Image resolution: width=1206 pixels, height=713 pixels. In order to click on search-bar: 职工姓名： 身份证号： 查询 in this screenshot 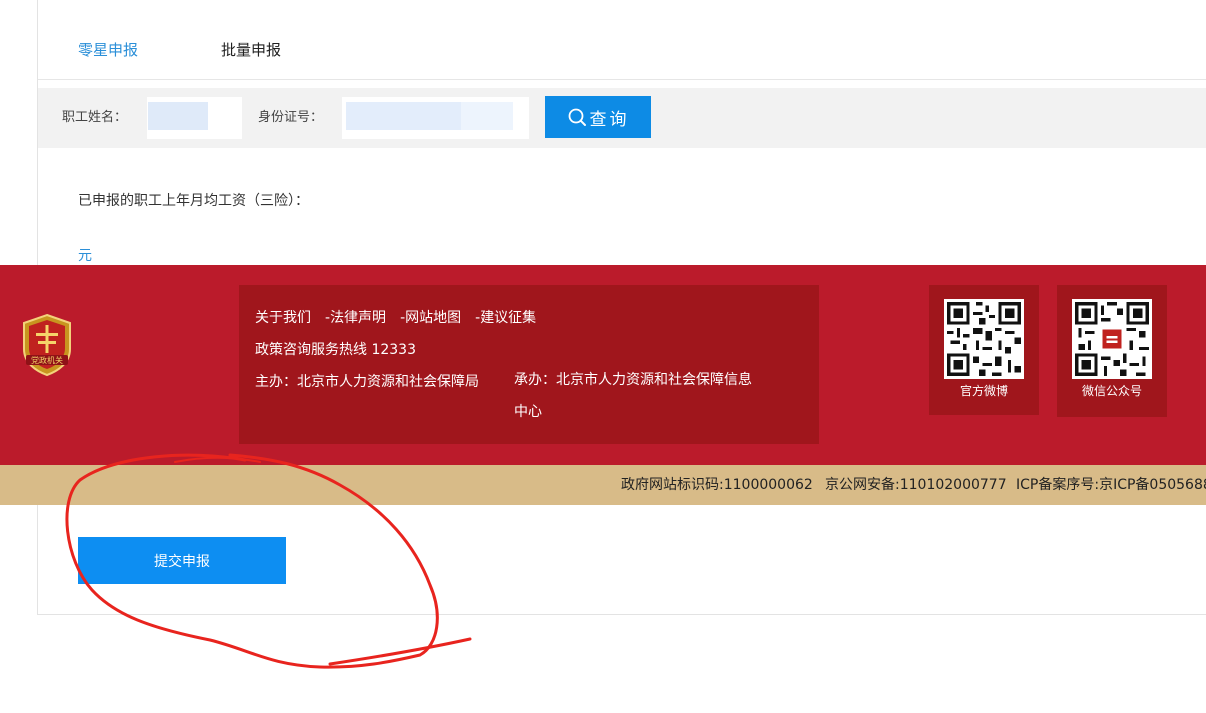, I will do `click(622, 118)`.